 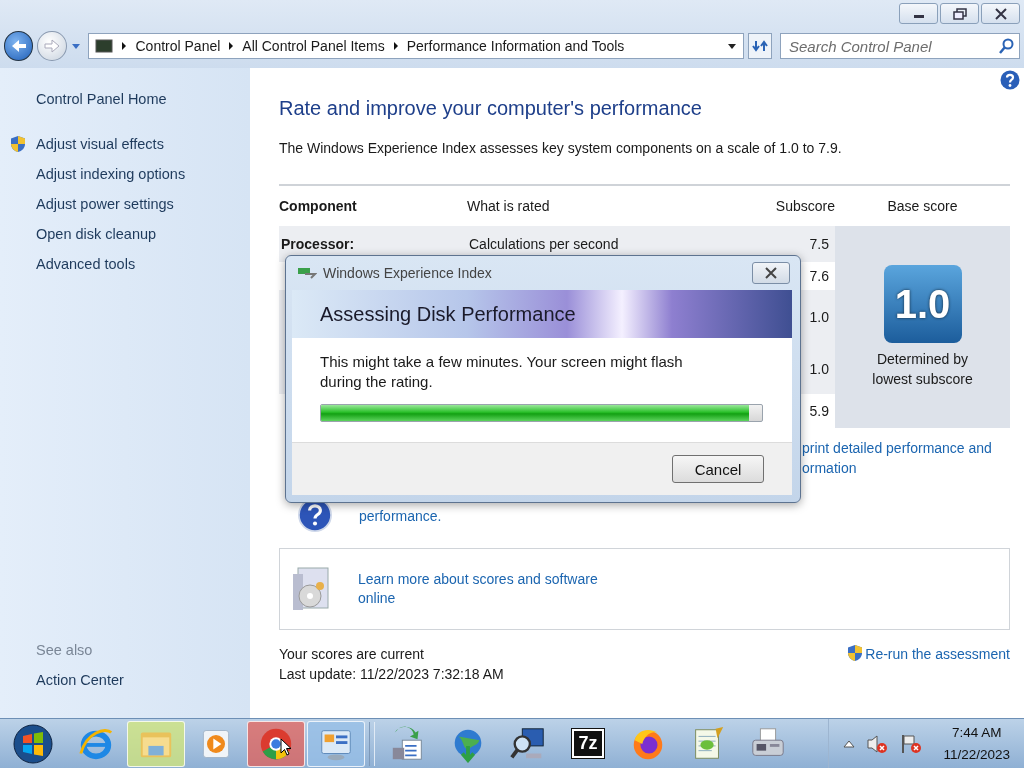 I want to click on description: The Windows Experience Index assesses key system components on a scale of 1.0 to 7.9., so click(x=561, y=148).